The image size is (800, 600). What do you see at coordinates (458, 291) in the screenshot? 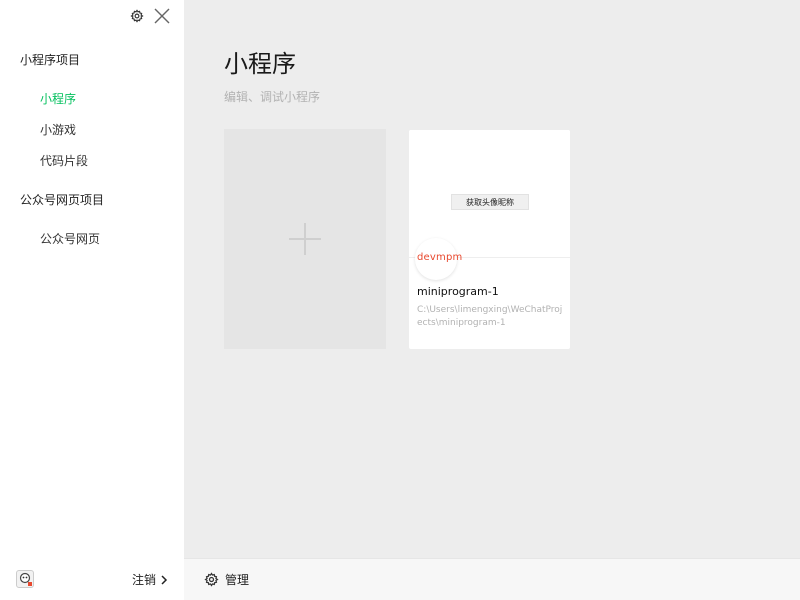
I see `project-name: miniprogram-1` at bounding box center [458, 291].